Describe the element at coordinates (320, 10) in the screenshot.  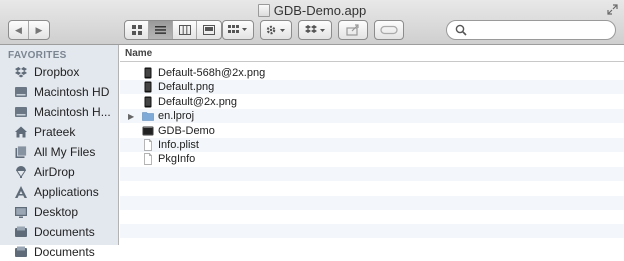
I see `window-title-text: GDB-Demo.app` at that location.